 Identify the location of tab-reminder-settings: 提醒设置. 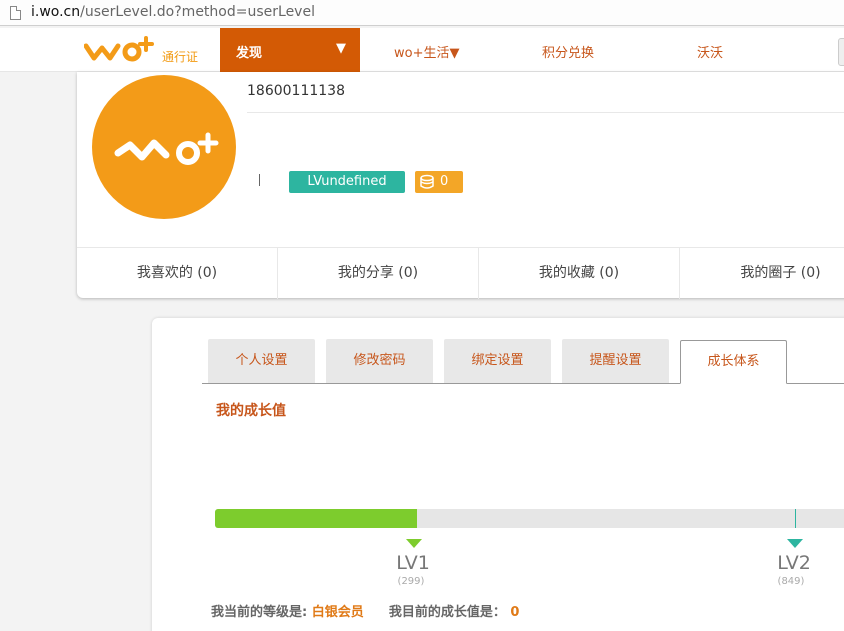
(615, 361).